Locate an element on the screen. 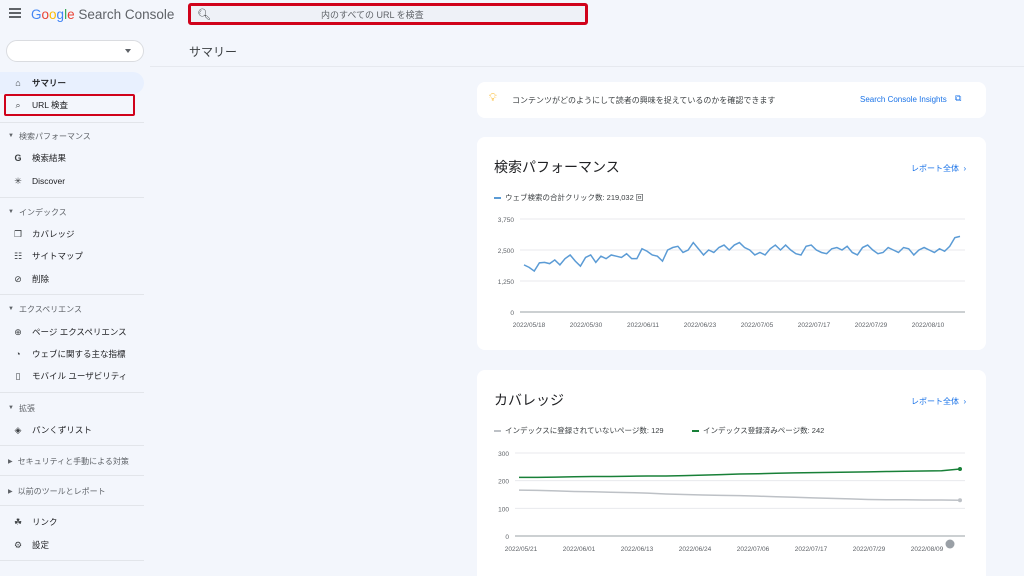 The image size is (1024, 576). google-g-icon: G is located at coordinates (18, 158).